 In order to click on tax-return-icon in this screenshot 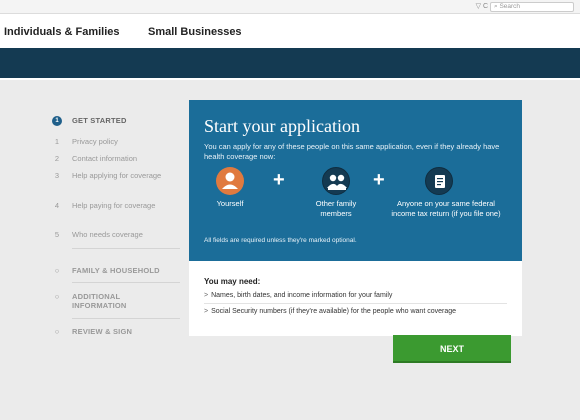, I will do `click(439, 181)`.